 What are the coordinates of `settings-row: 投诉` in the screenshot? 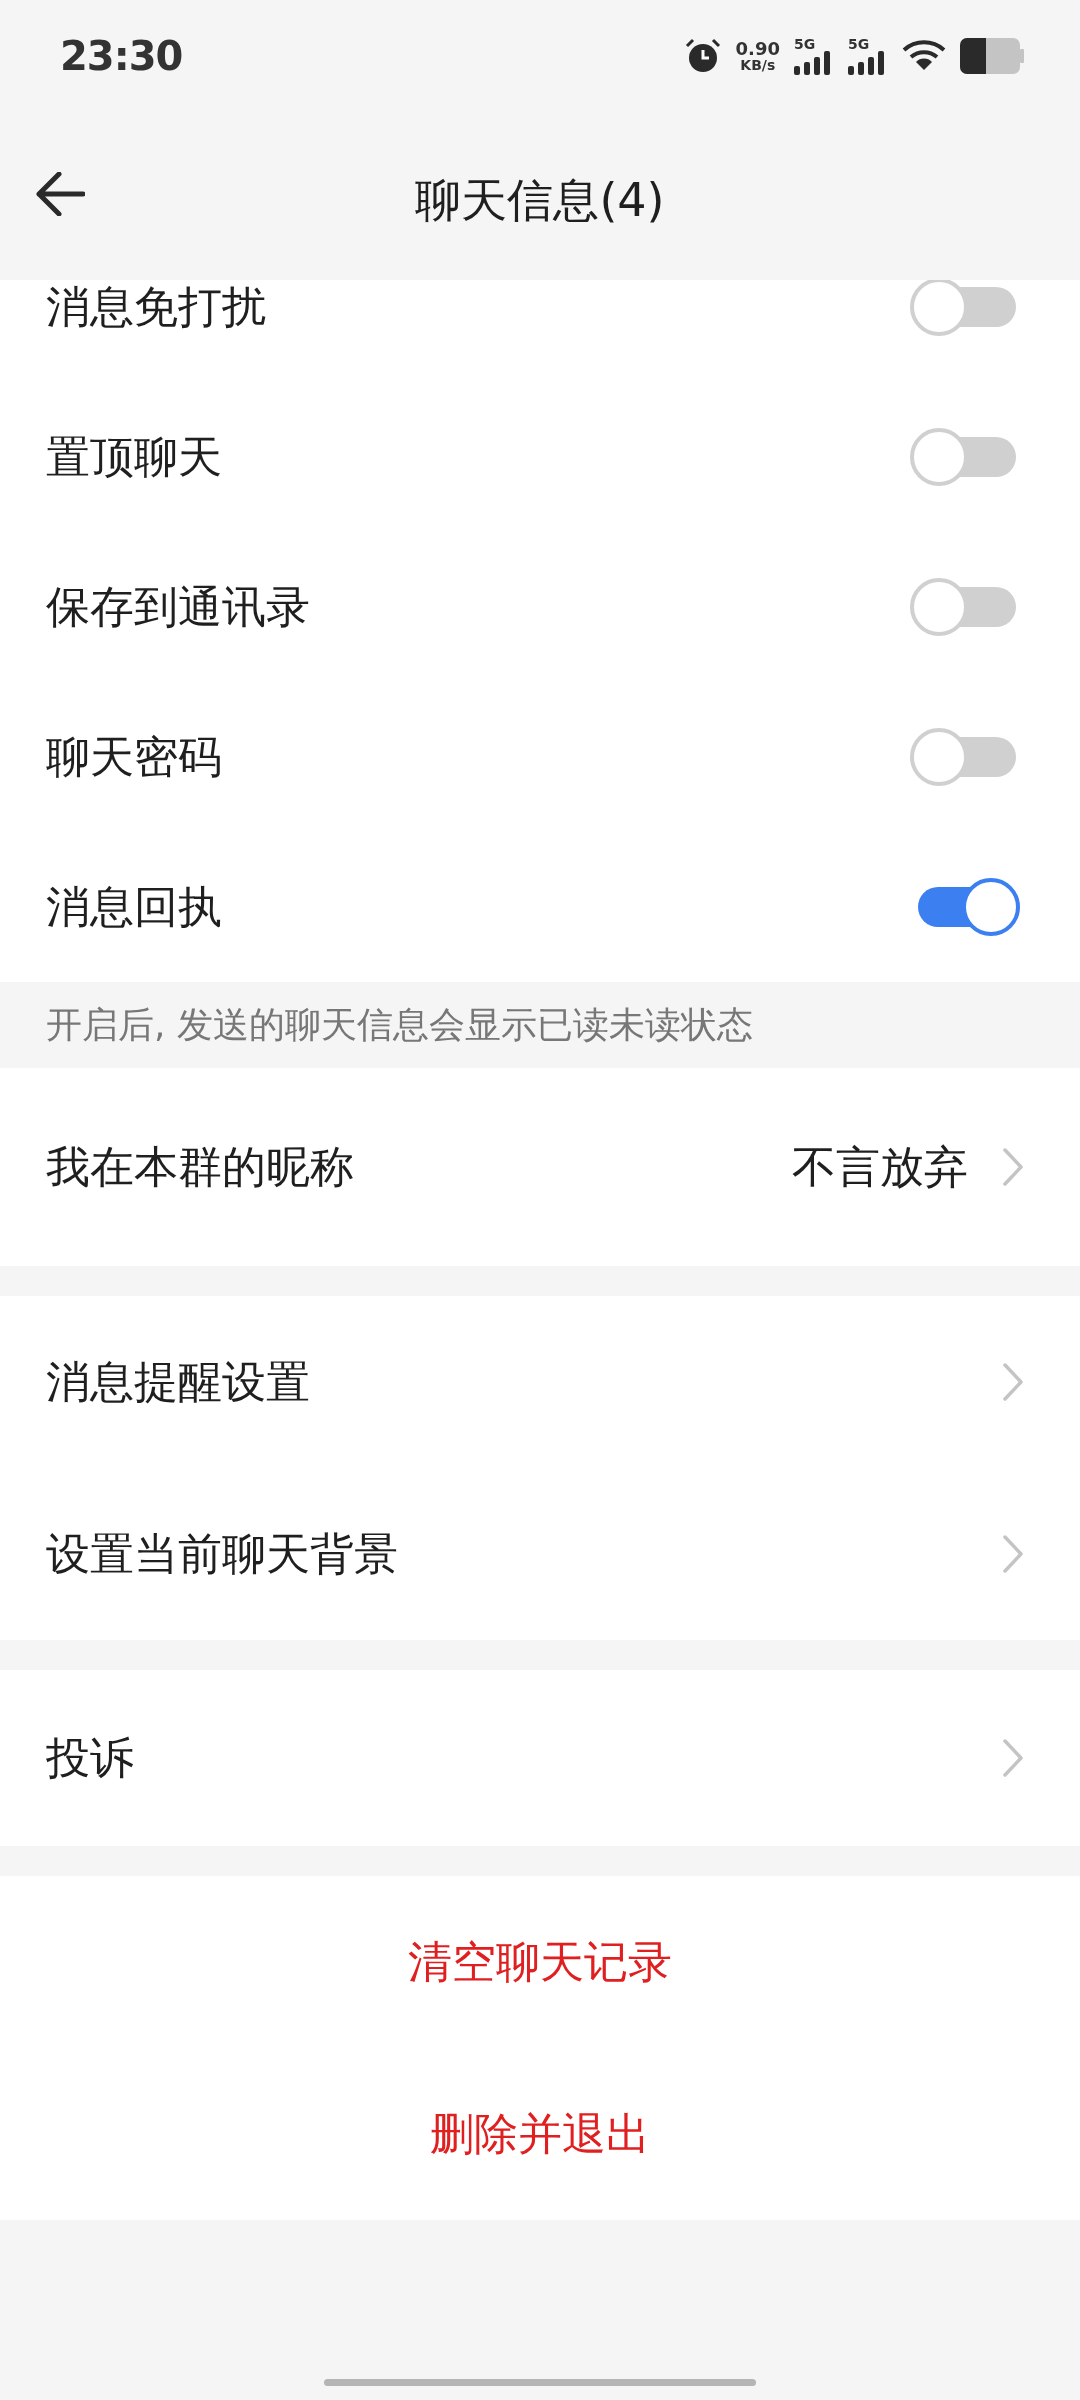 It's located at (540, 1758).